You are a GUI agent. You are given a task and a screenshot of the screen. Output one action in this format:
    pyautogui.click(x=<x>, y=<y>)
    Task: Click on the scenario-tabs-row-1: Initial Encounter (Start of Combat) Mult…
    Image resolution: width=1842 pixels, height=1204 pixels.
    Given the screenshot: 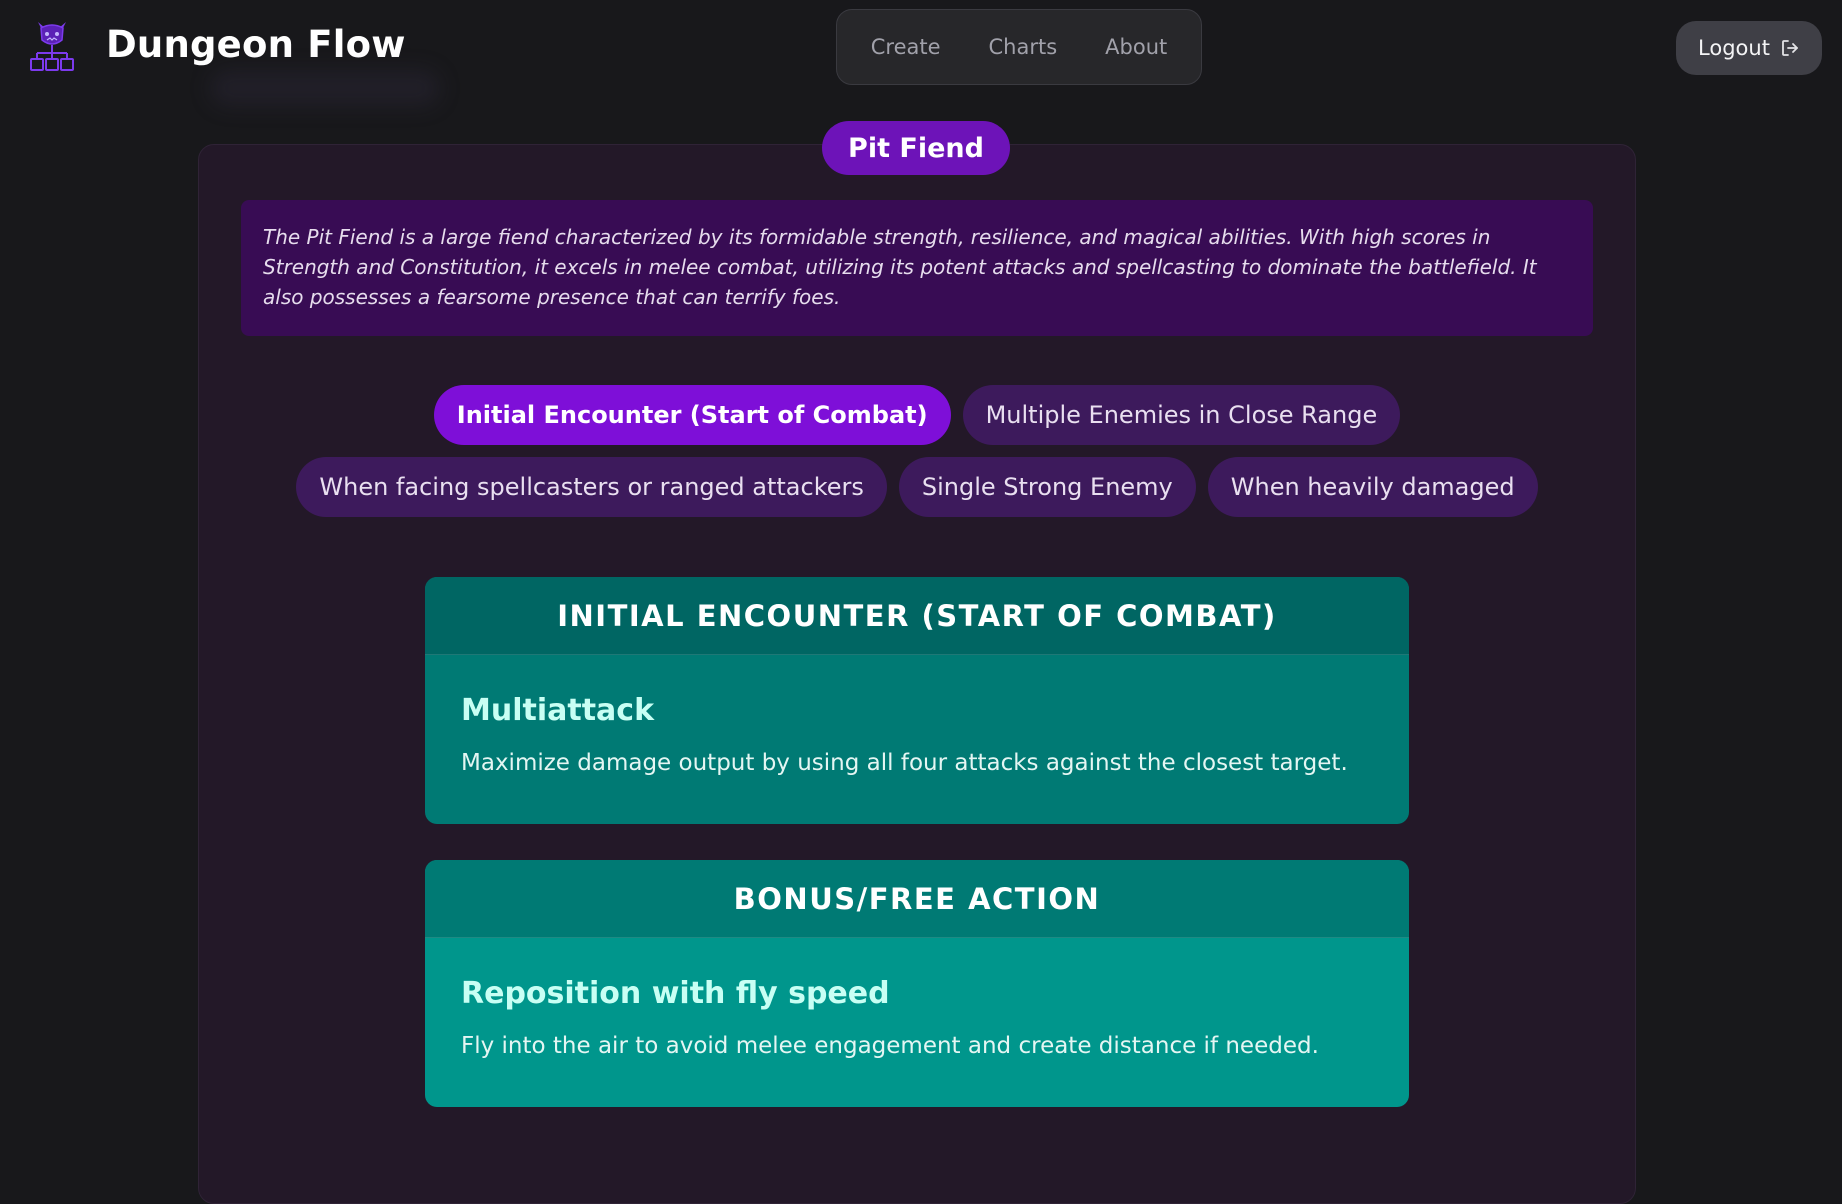 What is the action you would take?
    pyautogui.click(x=917, y=415)
    